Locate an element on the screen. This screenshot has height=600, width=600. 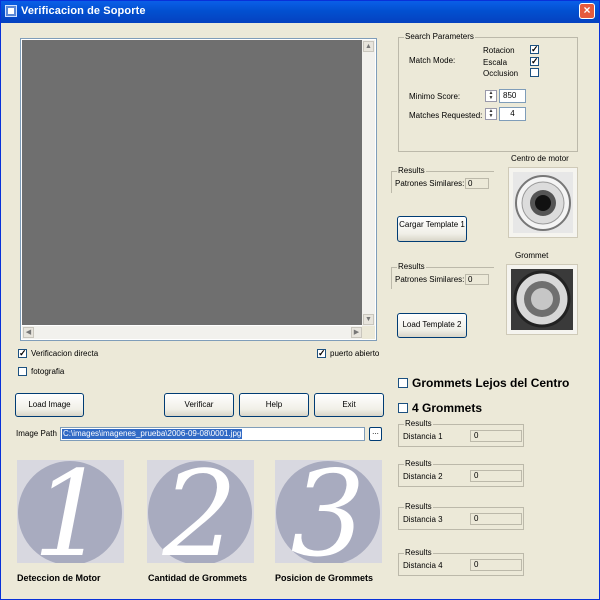
scroll-right-arrow-icon: ▶ is located at coordinates (356, 332).